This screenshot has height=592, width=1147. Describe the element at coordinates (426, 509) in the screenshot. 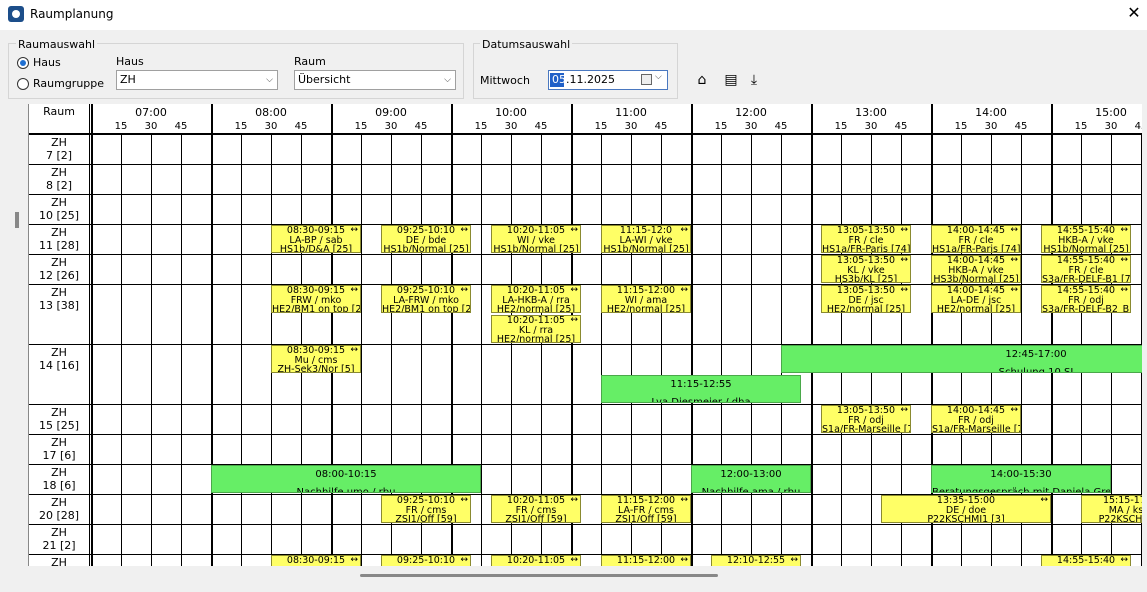

I see `event-block: 09:25-10:10 FR / cms ZSJ1/Off [59] ↔` at that location.